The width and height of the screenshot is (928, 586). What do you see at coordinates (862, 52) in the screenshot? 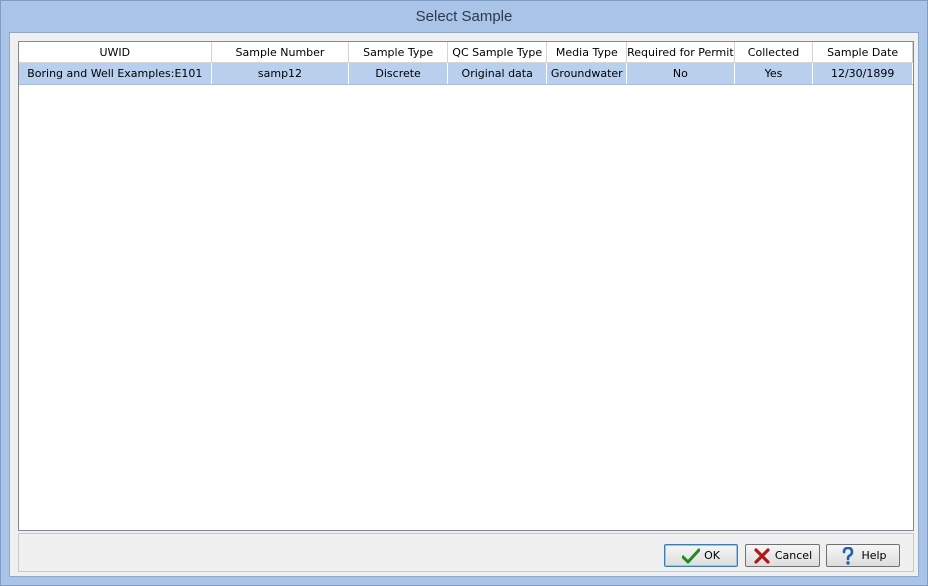
I see `column-header-sample-date: Sample Date` at bounding box center [862, 52].